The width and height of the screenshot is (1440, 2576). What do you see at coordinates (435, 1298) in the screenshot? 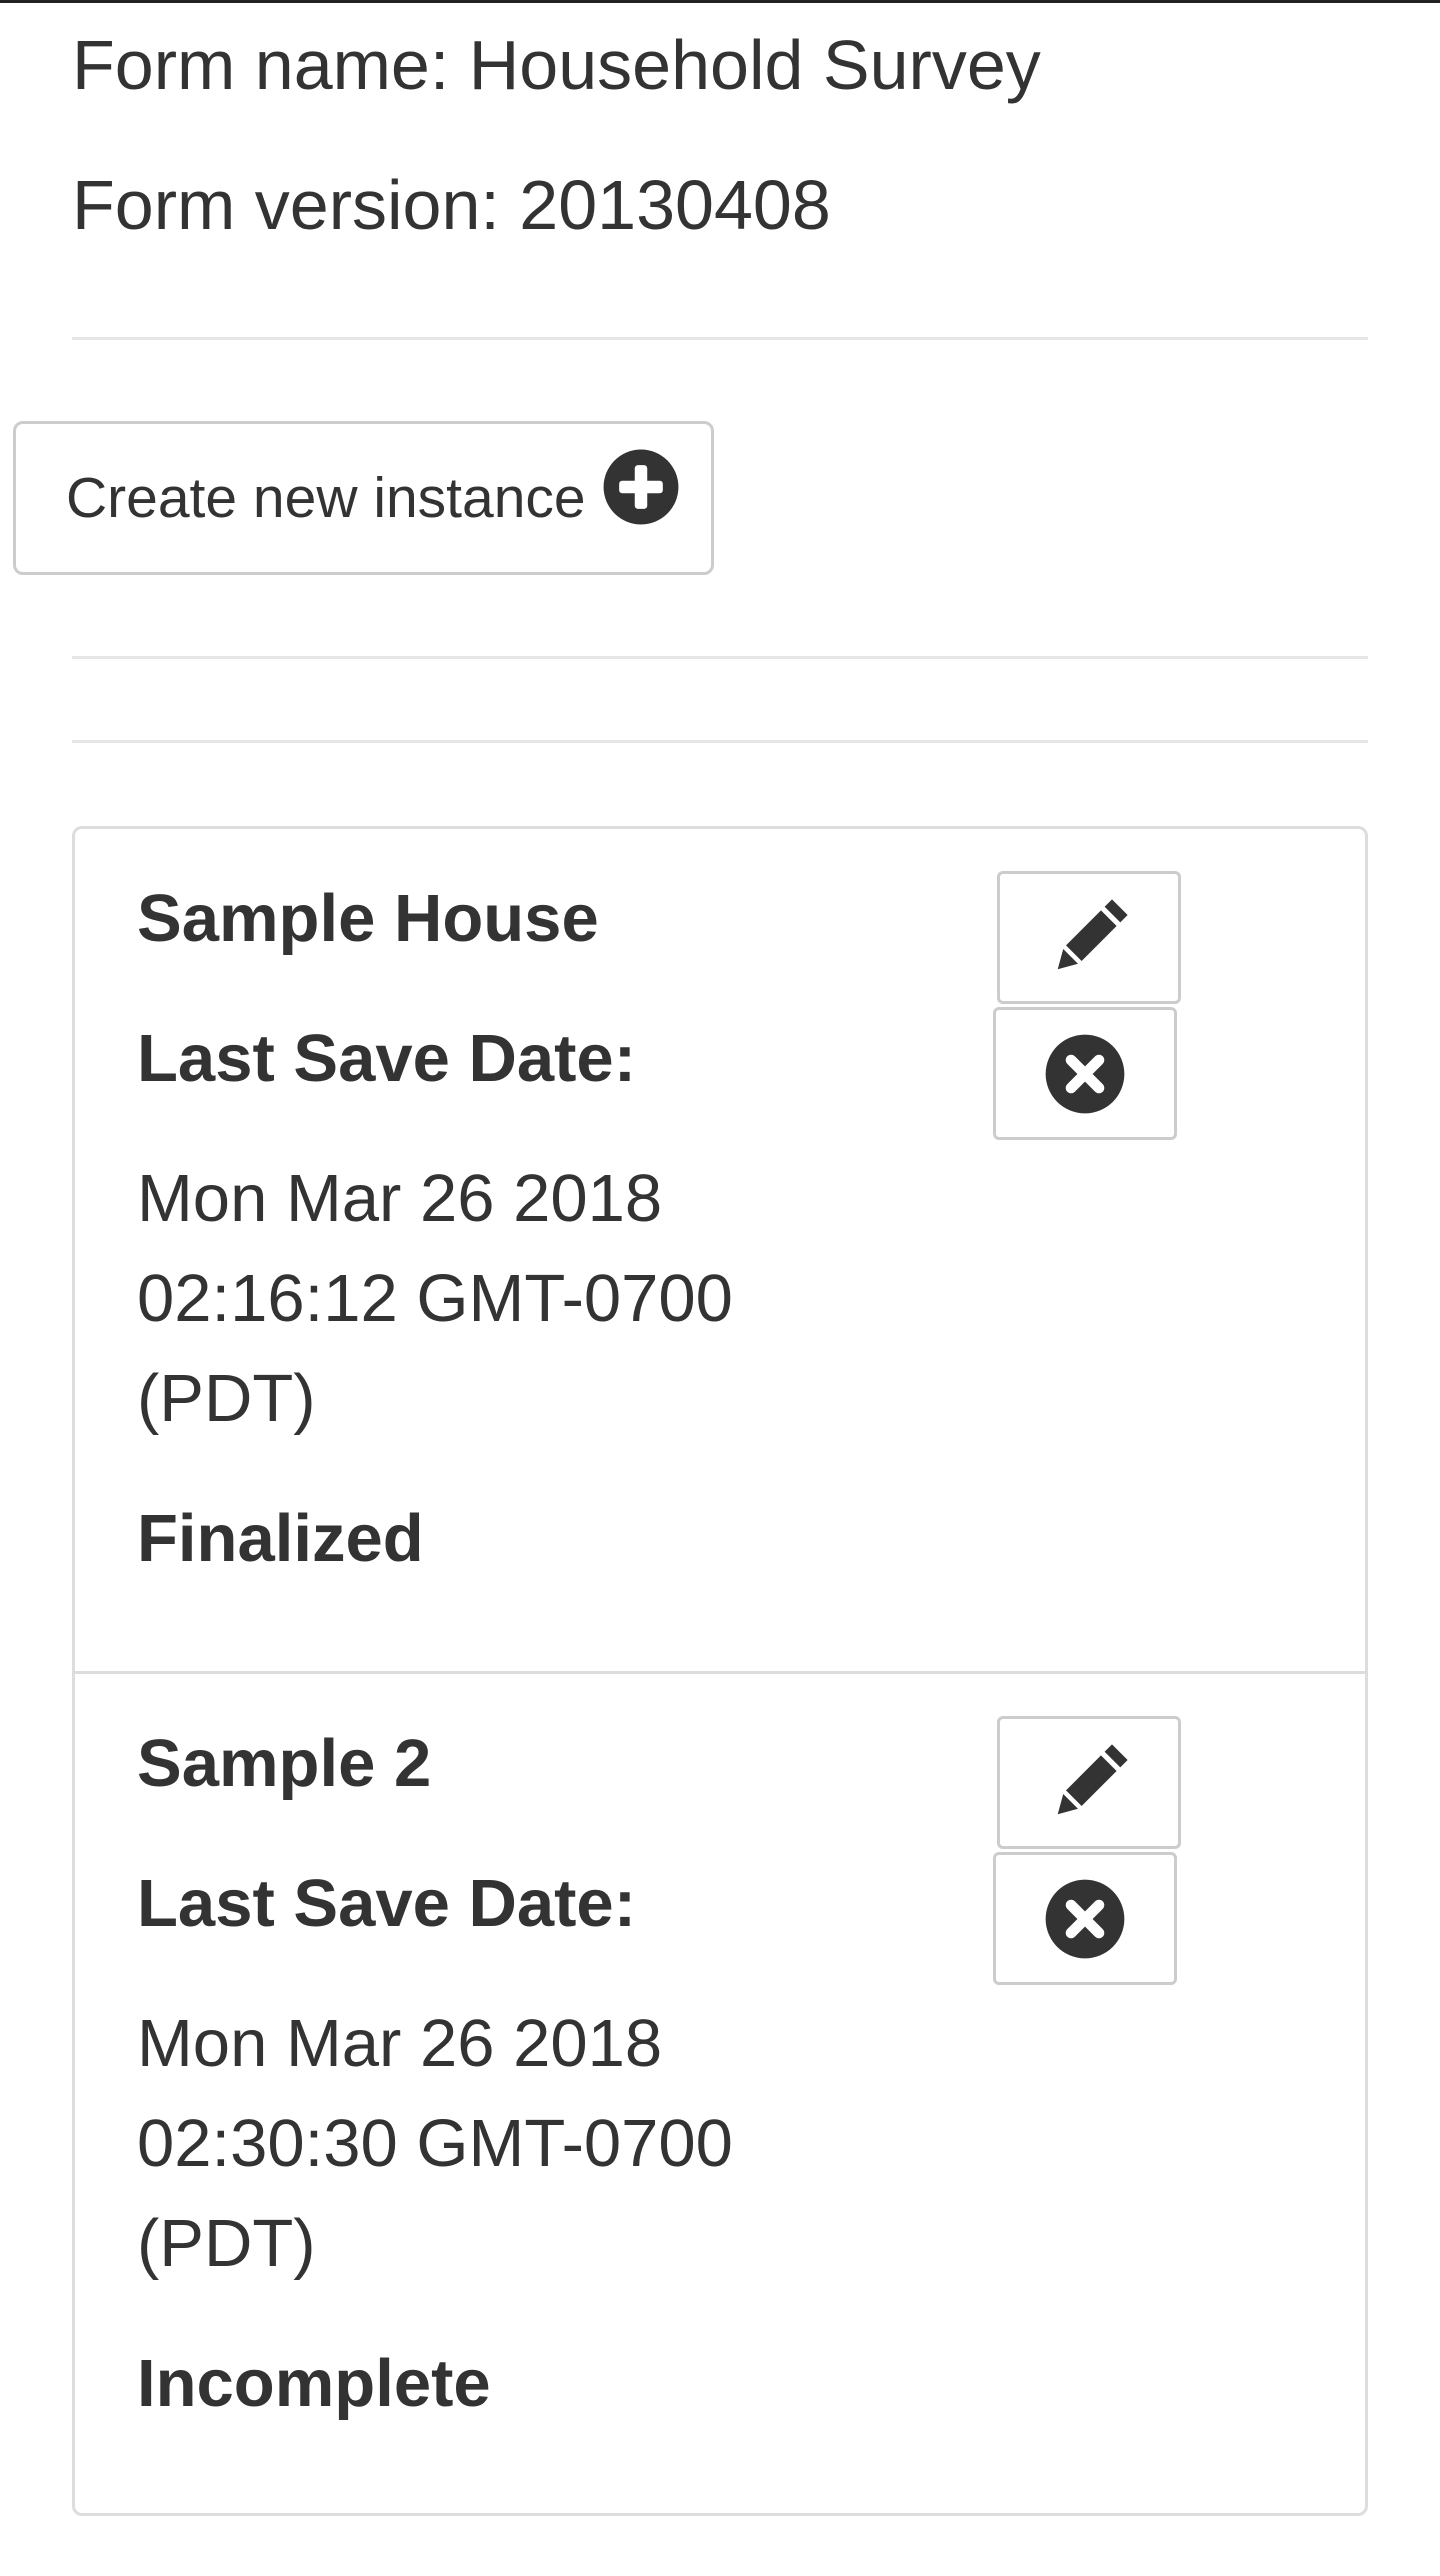
I see `date-line: 02:16:12 GMT-0700` at bounding box center [435, 1298].